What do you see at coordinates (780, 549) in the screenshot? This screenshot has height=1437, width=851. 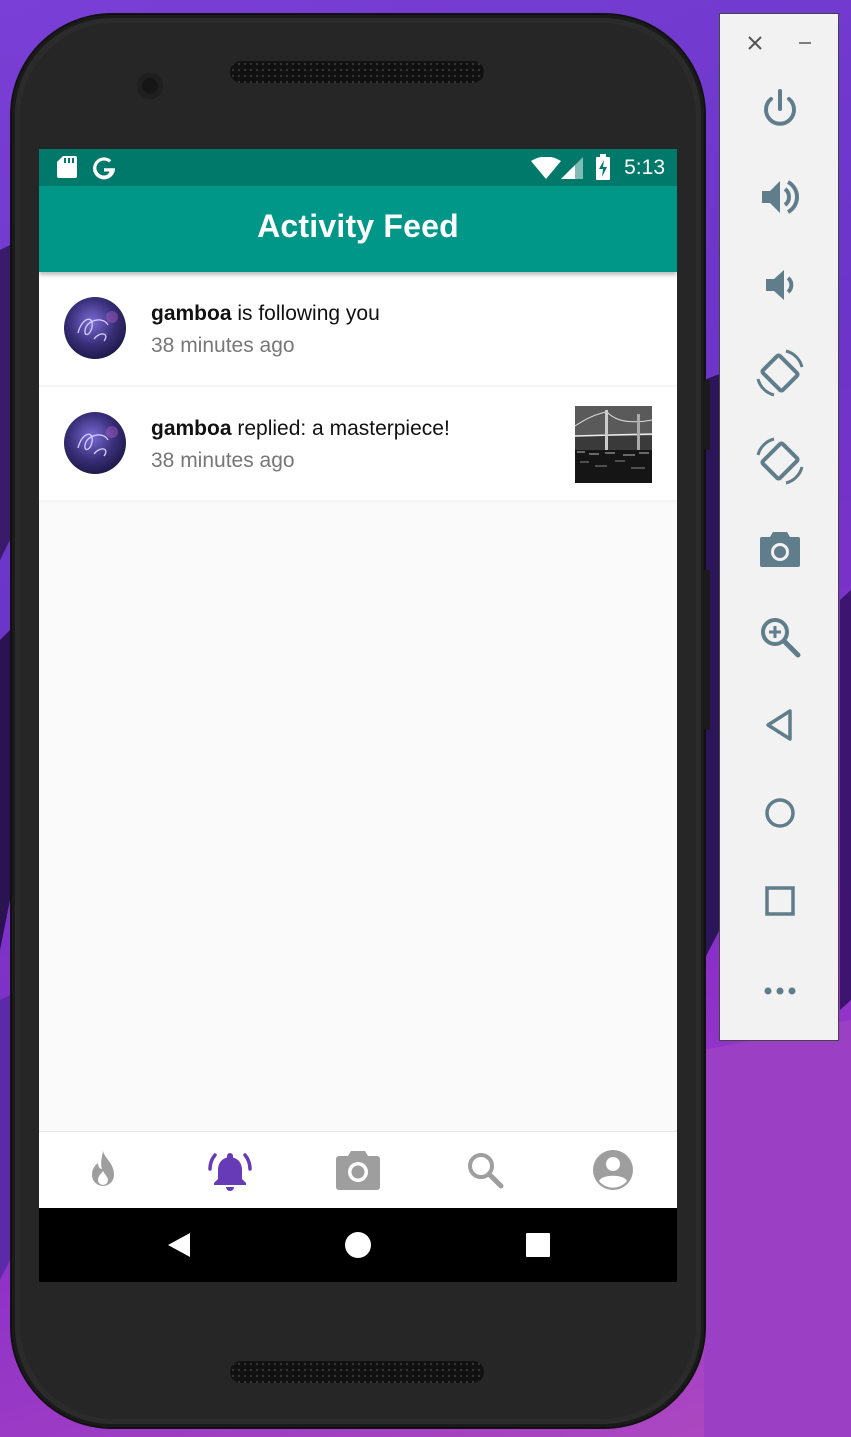 I see `screenshot-icon` at bounding box center [780, 549].